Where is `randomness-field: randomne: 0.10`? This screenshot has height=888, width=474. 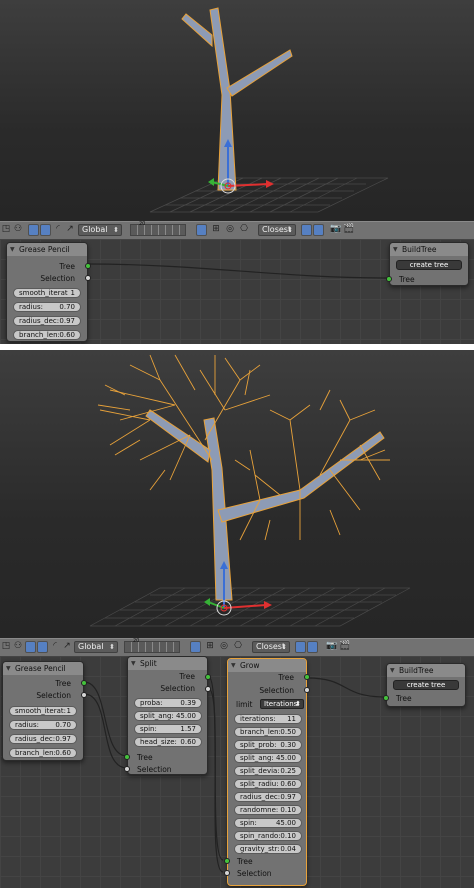 randomness-field: randomne: 0.10 is located at coordinates (268, 810).